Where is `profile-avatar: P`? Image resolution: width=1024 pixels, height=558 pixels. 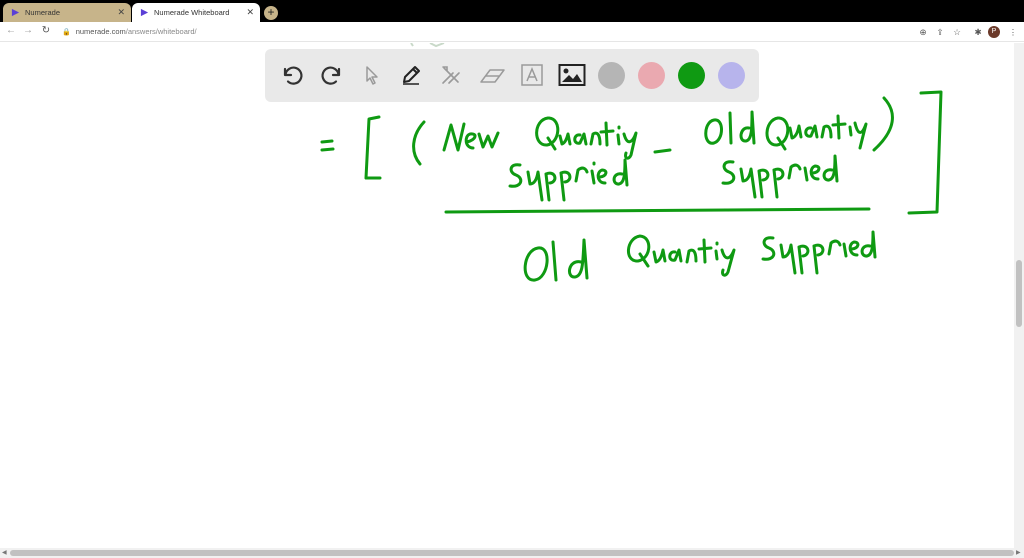 profile-avatar: P is located at coordinates (994, 32).